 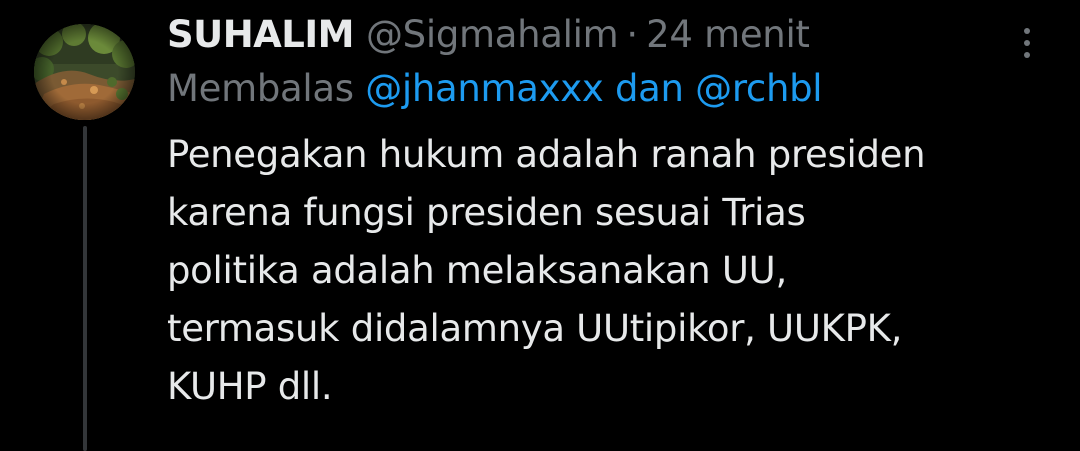 I want to click on mention-link-jhanmaxxx: @jhanmaxxx, so click(x=484, y=88).